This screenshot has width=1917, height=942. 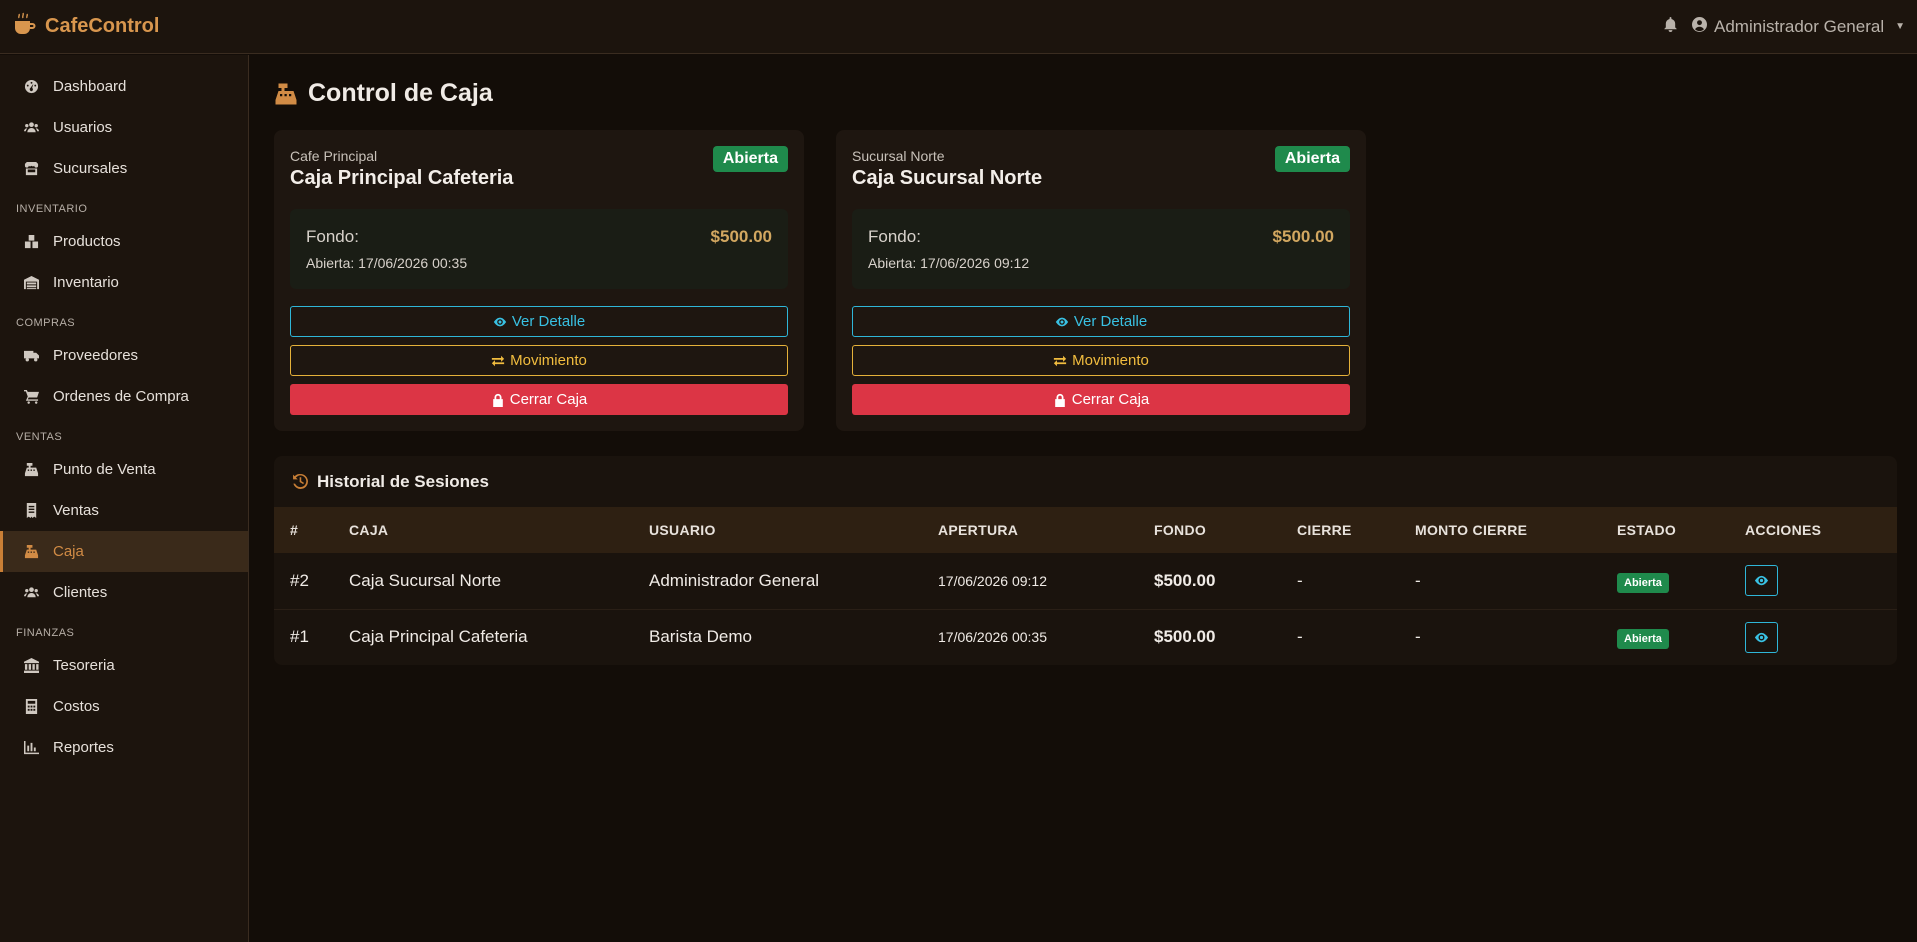 I want to click on sidebar-item-usuarios: Usuarios, so click(x=124, y=127).